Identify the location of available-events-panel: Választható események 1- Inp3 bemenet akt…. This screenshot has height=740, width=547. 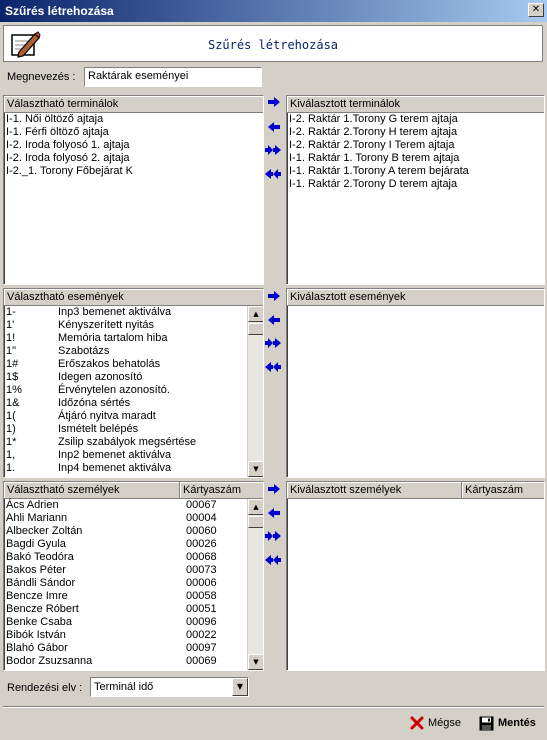
(133, 383).